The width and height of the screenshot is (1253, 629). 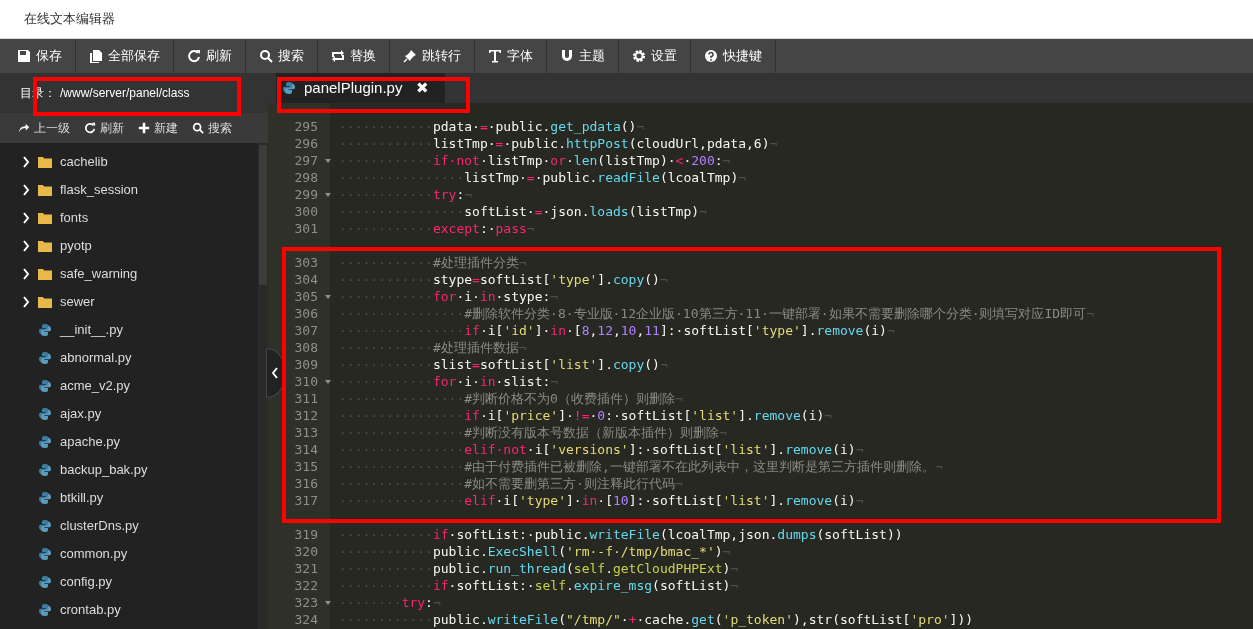 What do you see at coordinates (263, 386) in the screenshot?
I see `scrollbar` at bounding box center [263, 386].